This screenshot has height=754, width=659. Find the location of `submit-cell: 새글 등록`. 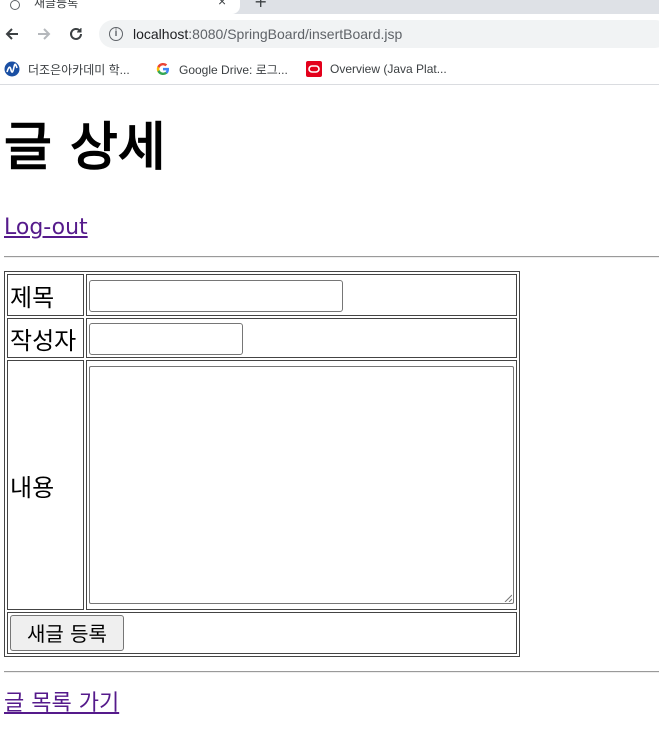

submit-cell: 새글 등록 is located at coordinates (262, 632).